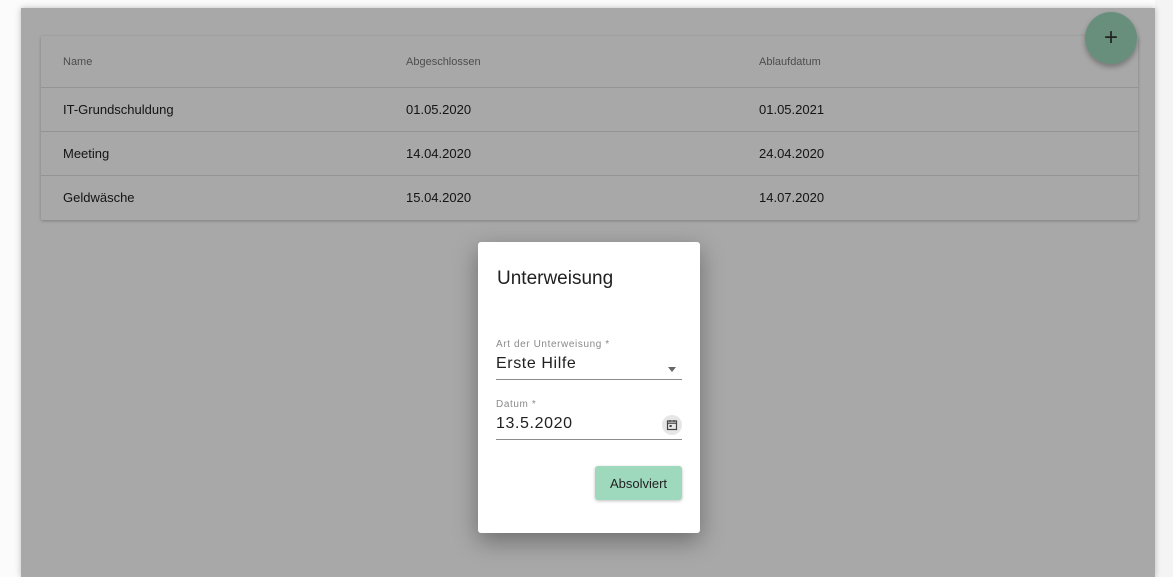 The width and height of the screenshot is (1173, 577). Describe the element at coordinates (672, 369) in the screenshot. I see `chevron-down-icon` at that location.